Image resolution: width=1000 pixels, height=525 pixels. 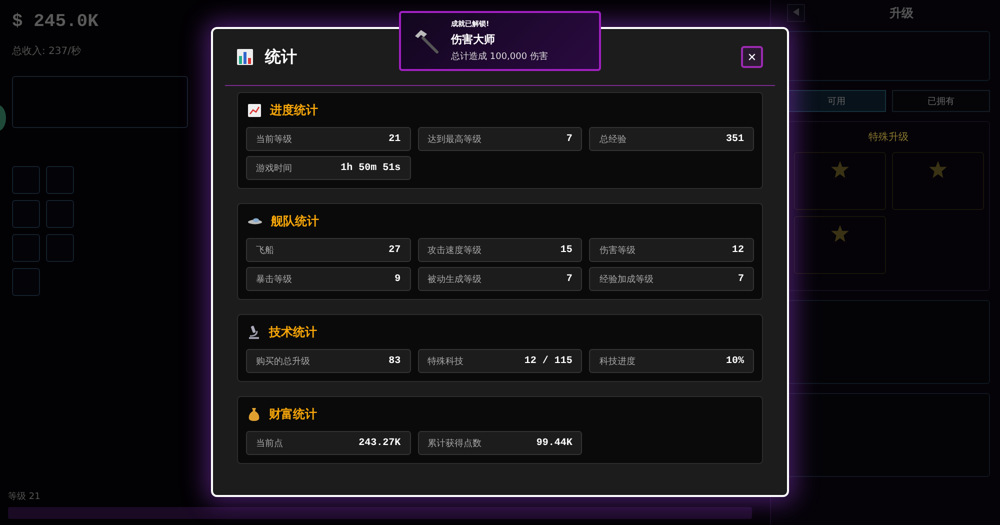 What do you see at coordinates (548, 361) in the screenshot?
I see `stat-value: 12 / 115` at bounding box center [548, 361].